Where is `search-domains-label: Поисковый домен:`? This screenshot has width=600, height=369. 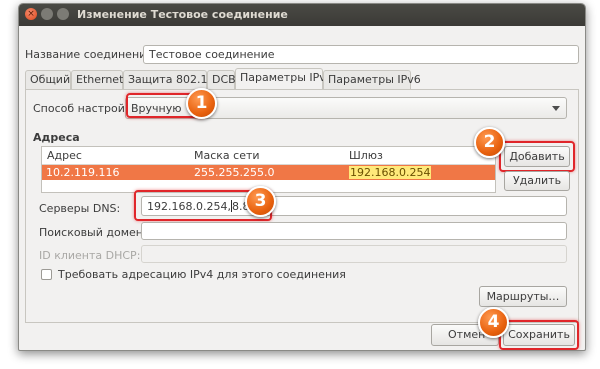
search-domains-label: Поисковый домен: is located at coordinates (93, 232).